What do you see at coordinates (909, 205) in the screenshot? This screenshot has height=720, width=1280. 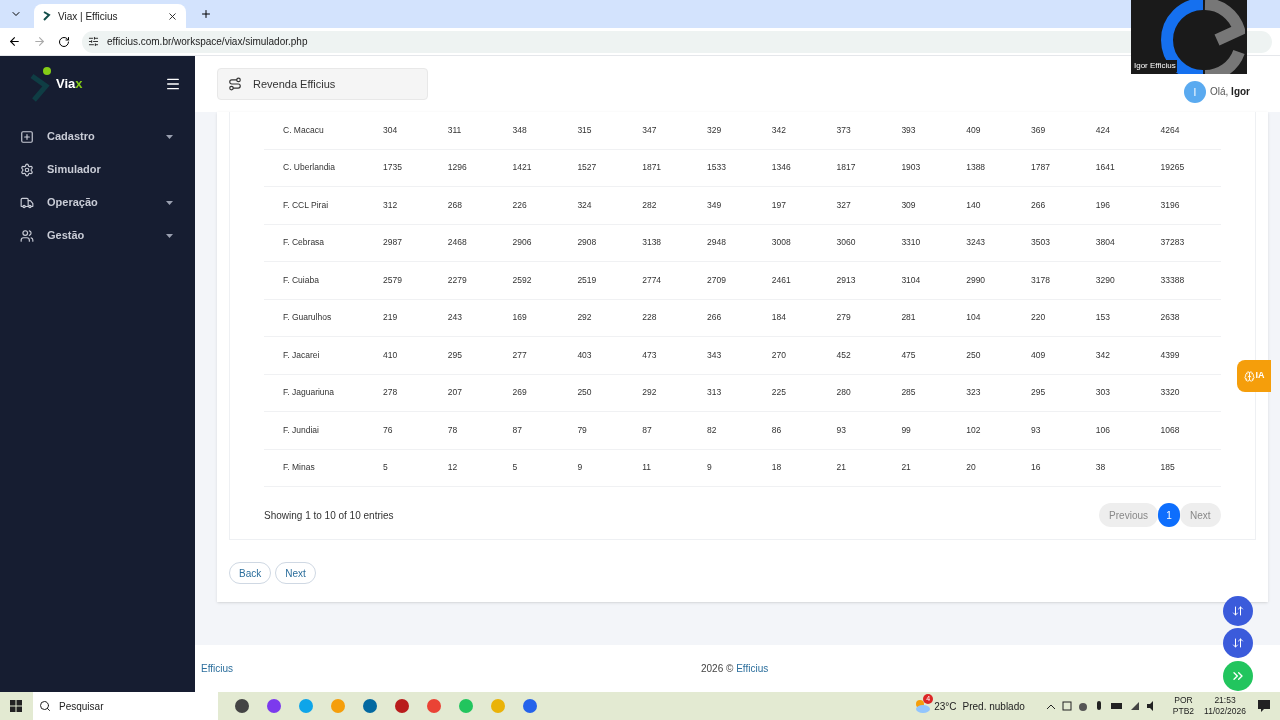 I see `table-cell-text: 309` at bounding box center [909, 205].